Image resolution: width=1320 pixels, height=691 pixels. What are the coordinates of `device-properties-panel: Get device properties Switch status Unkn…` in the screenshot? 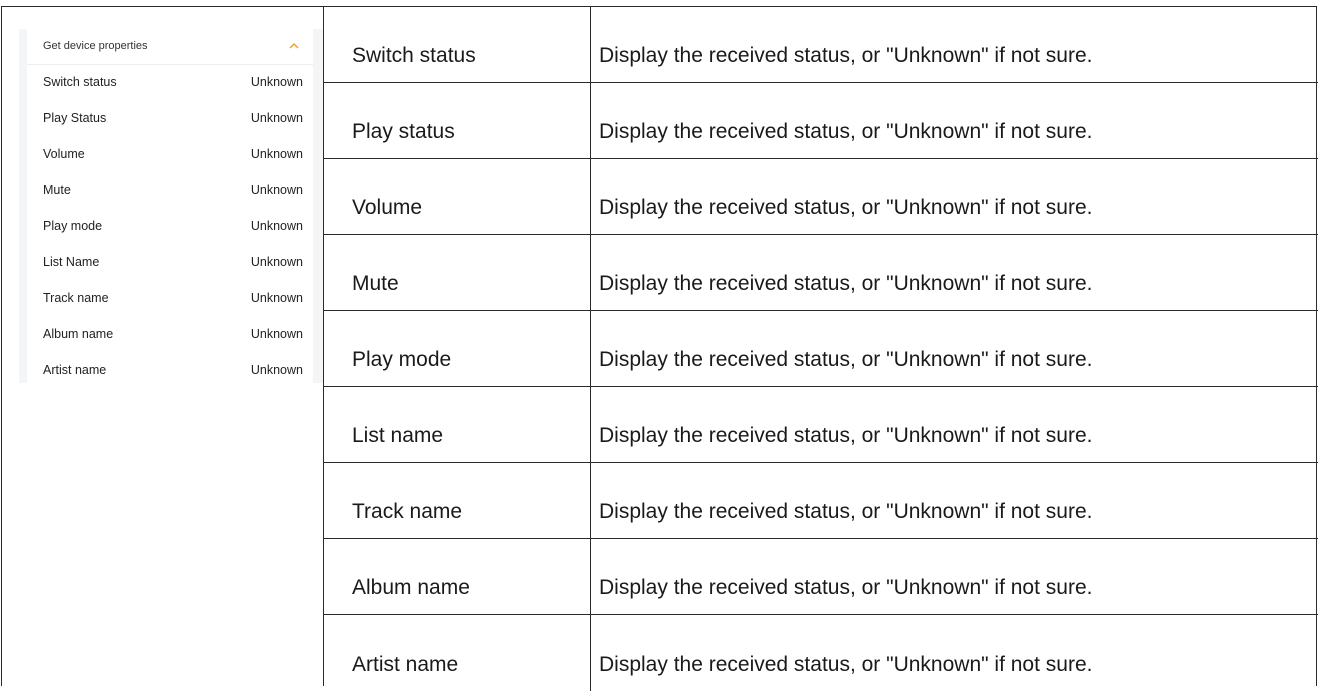 It's located at (171, 206).